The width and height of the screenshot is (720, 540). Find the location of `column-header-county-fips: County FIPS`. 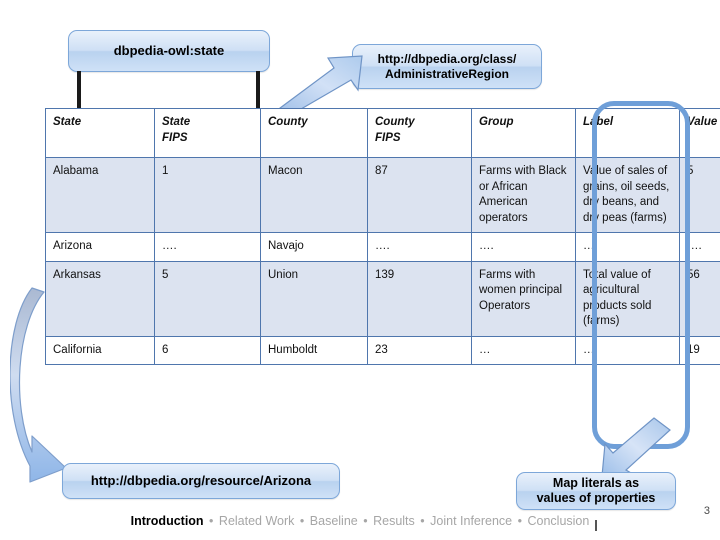

column-header-county-fips: County FIPS is located at coordinates (419, 133).